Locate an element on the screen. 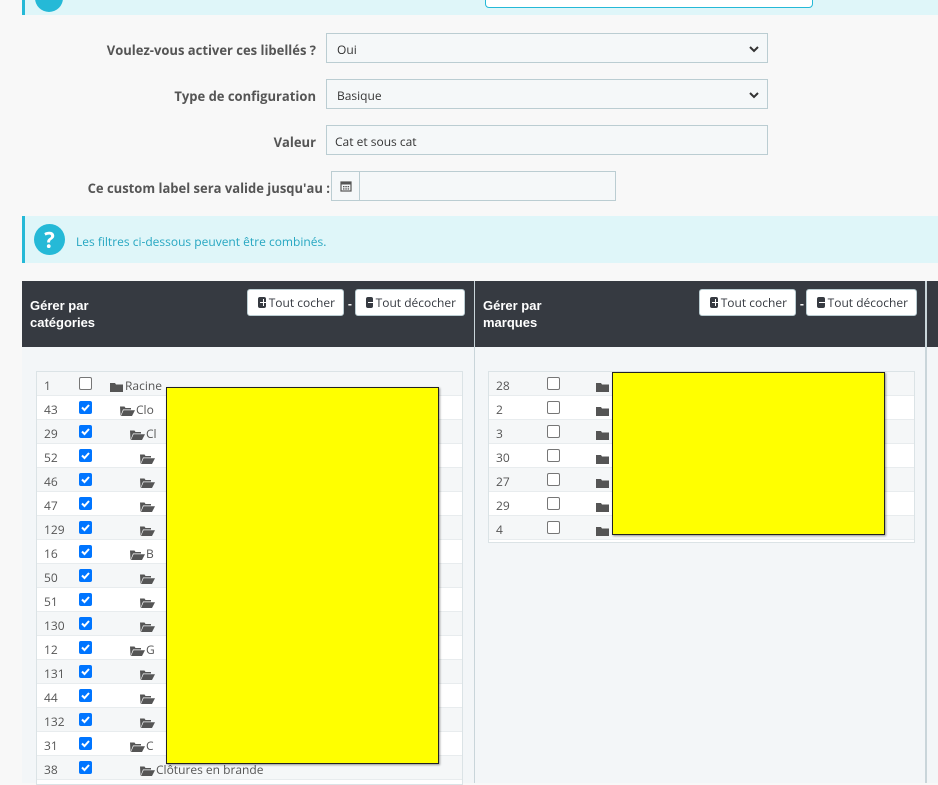 This screenshot has width=938, height=785. brand-id: 28 is located at coordinates (503, 385).